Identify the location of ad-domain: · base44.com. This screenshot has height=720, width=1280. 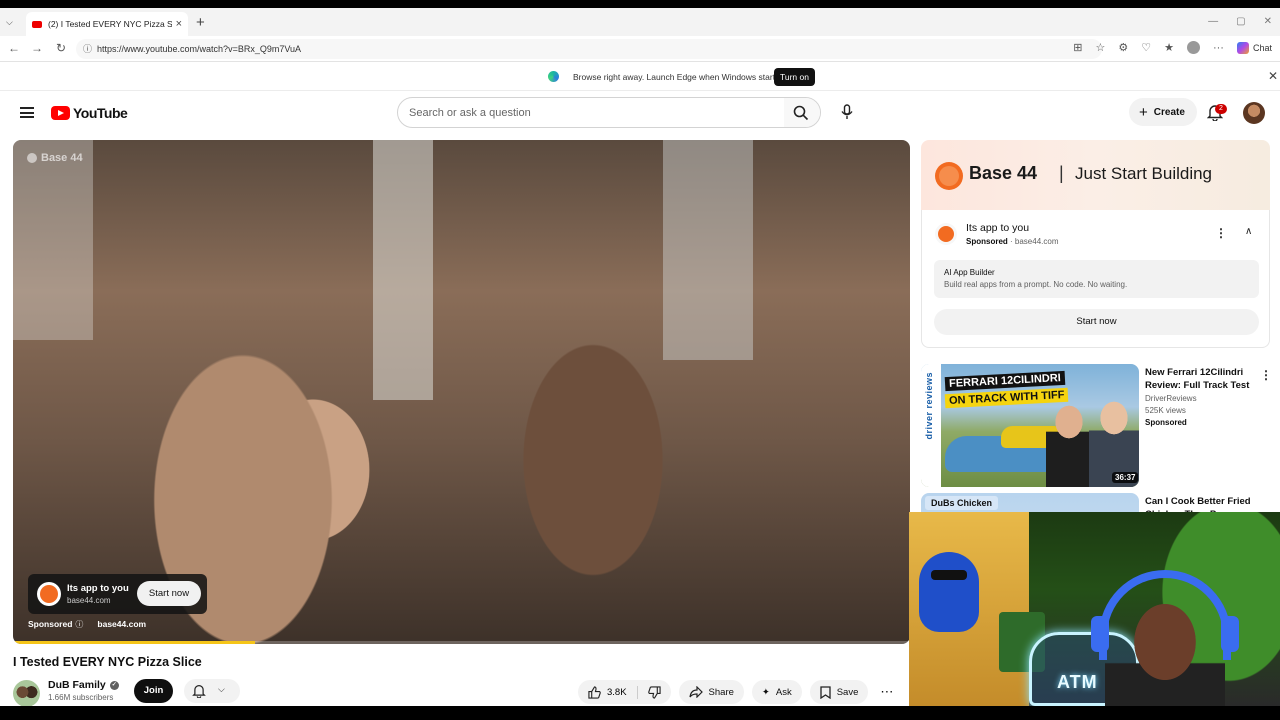
(1034, 241).